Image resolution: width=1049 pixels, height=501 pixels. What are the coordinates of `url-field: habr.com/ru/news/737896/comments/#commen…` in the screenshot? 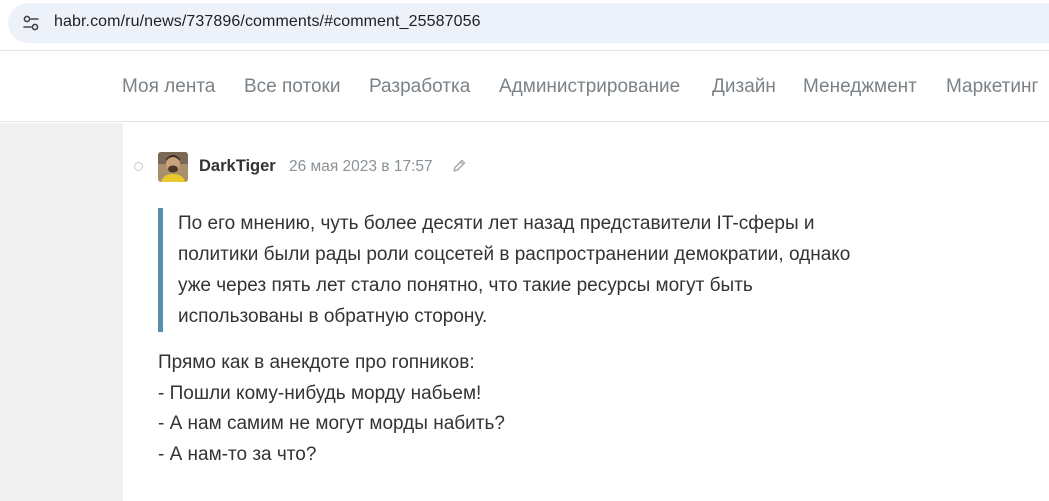 It's located at (528, 23).